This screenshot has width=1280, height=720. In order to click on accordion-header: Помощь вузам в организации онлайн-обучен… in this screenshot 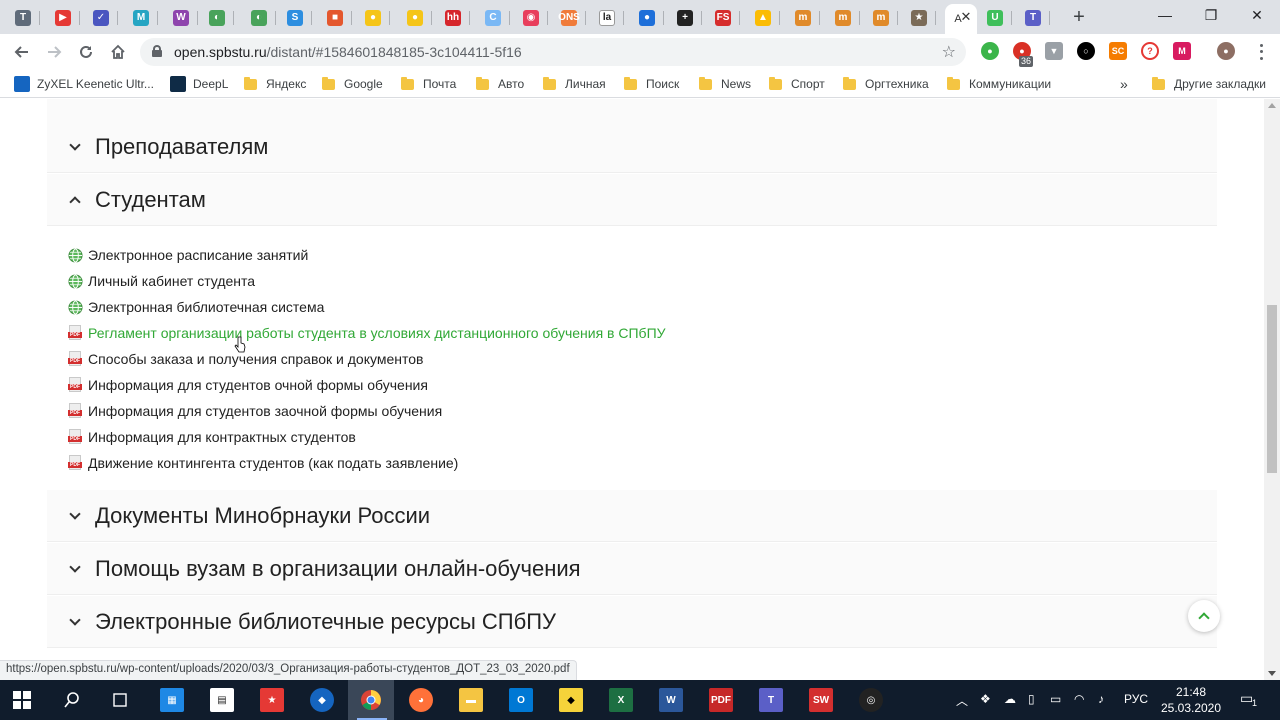, I will do `click(632, 569)`.